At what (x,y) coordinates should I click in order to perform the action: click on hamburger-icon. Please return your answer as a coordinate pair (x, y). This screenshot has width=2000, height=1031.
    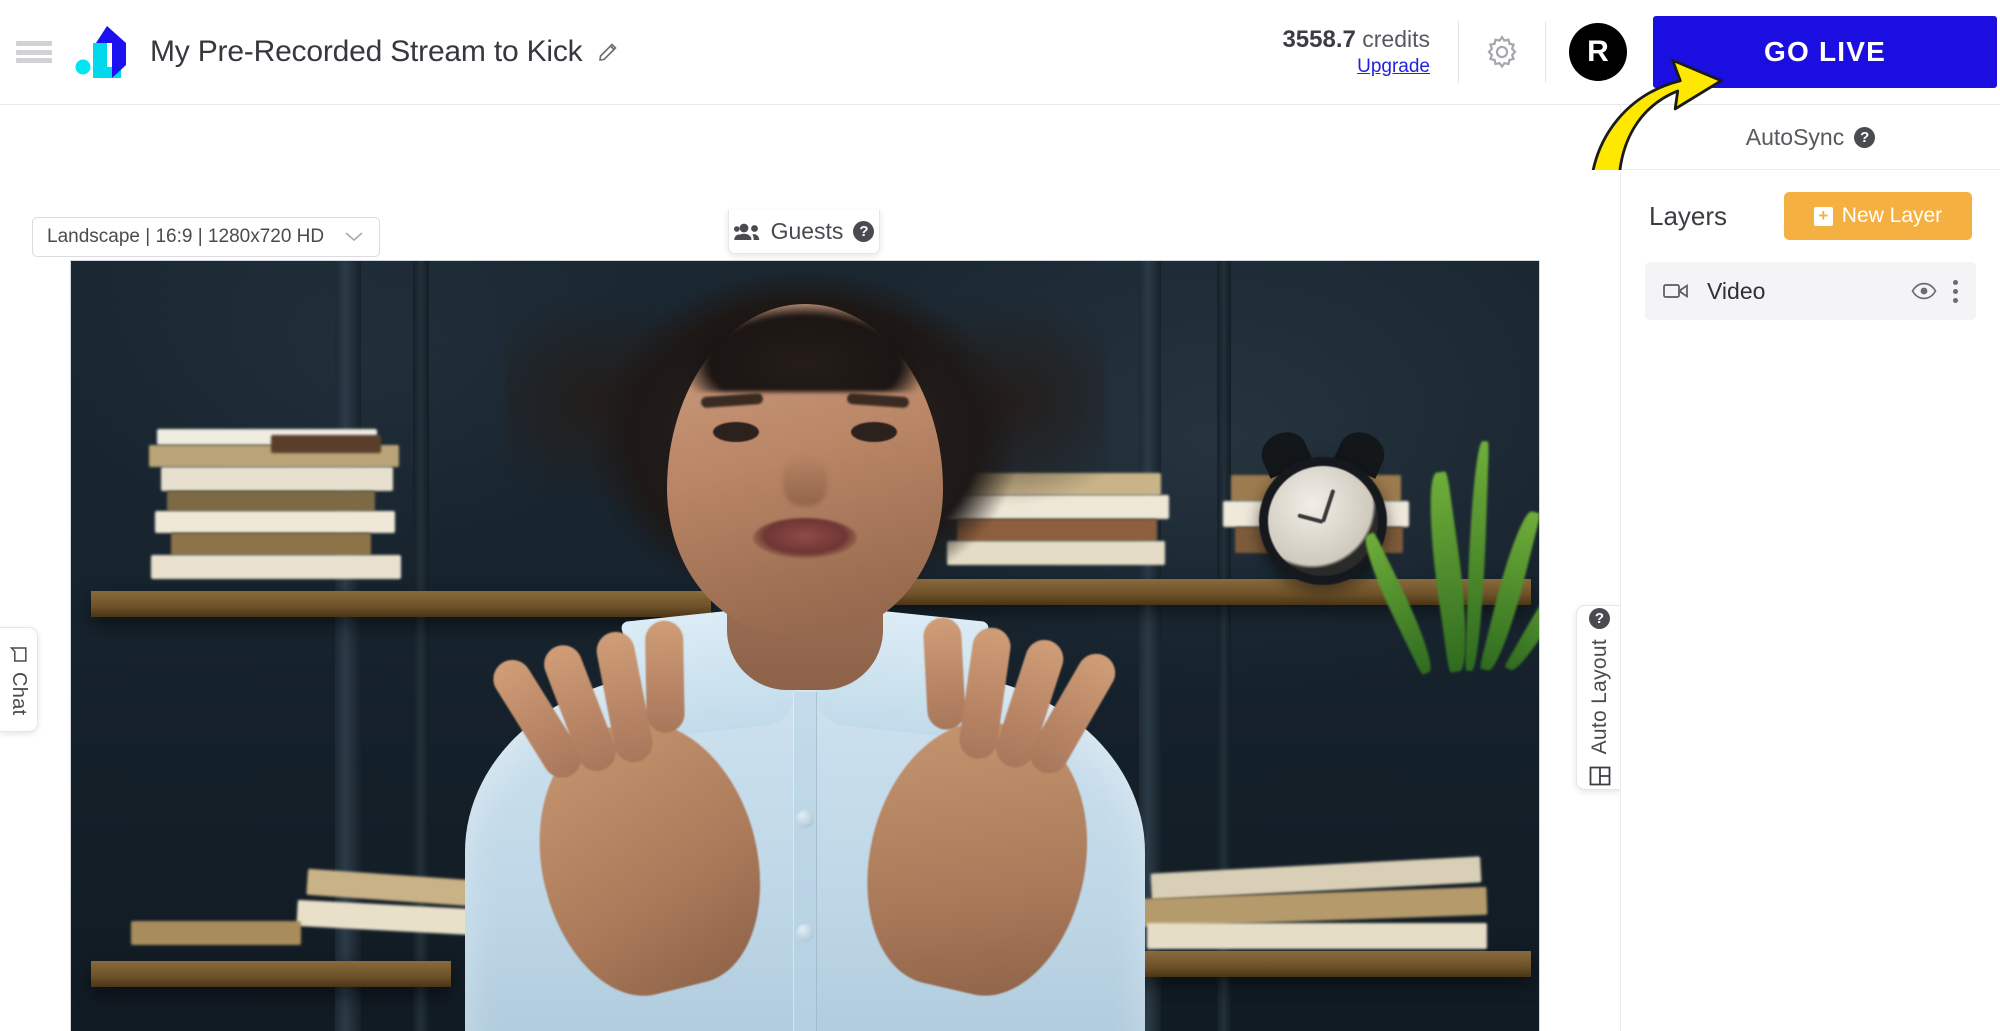
    Looking at the image, I should click on (34, 52).